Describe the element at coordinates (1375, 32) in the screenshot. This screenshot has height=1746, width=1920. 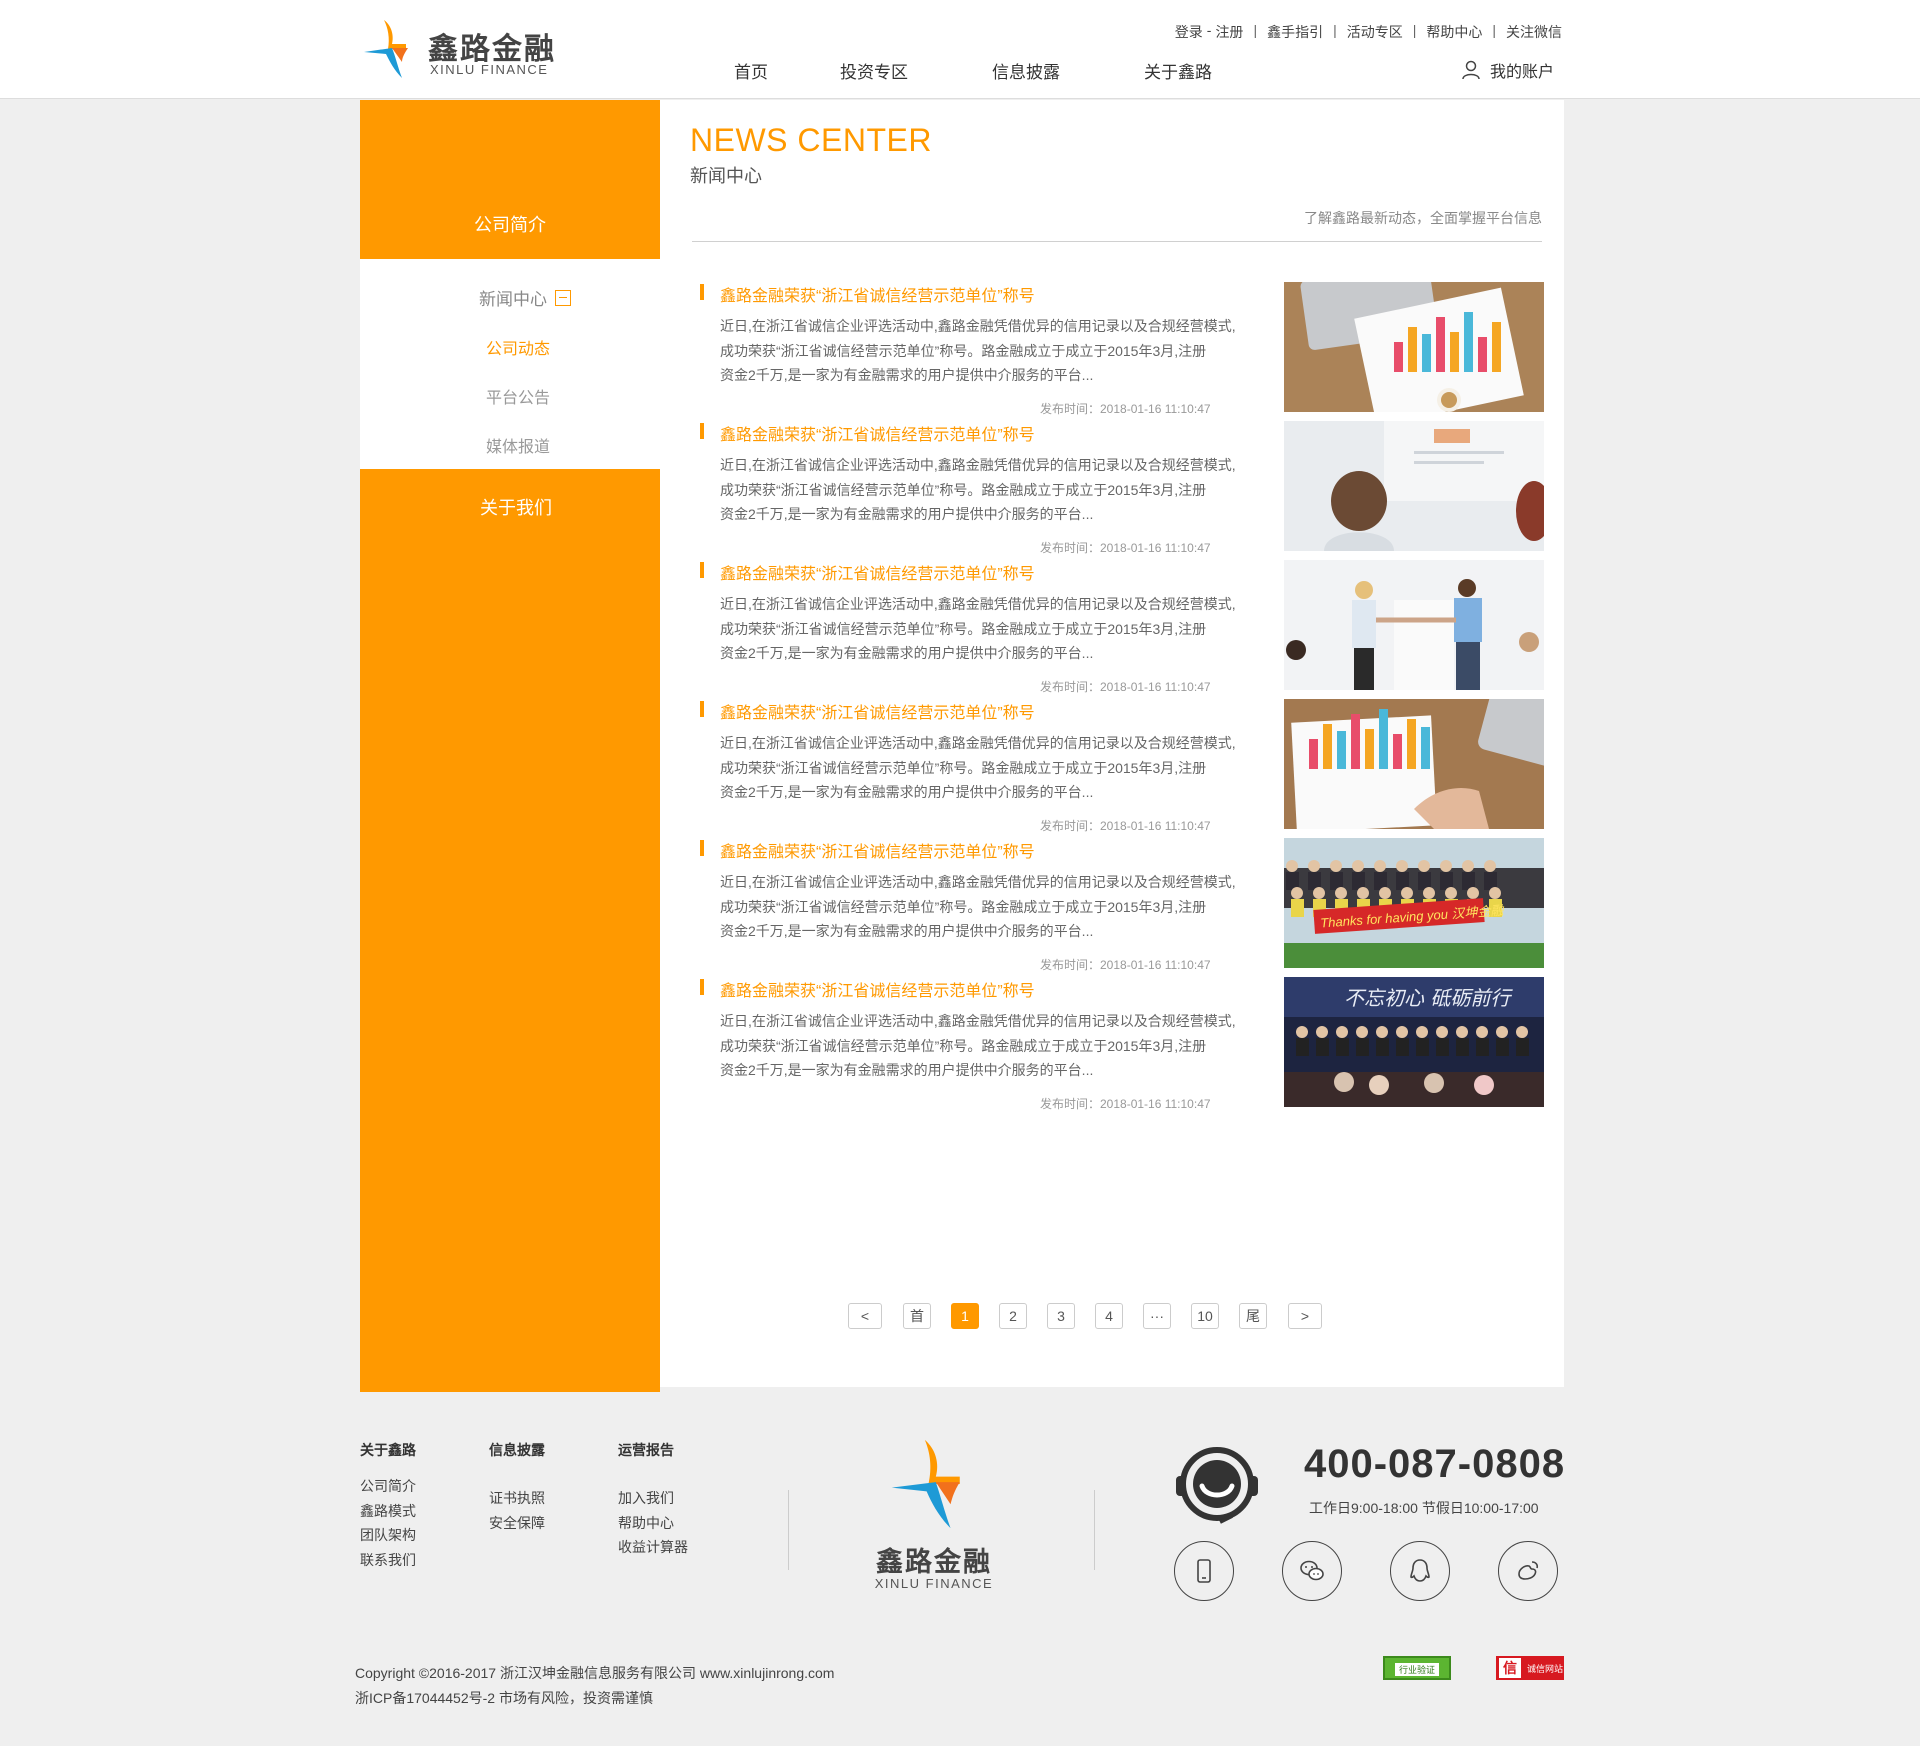
I see `activity-link: 活动专区` at that location.